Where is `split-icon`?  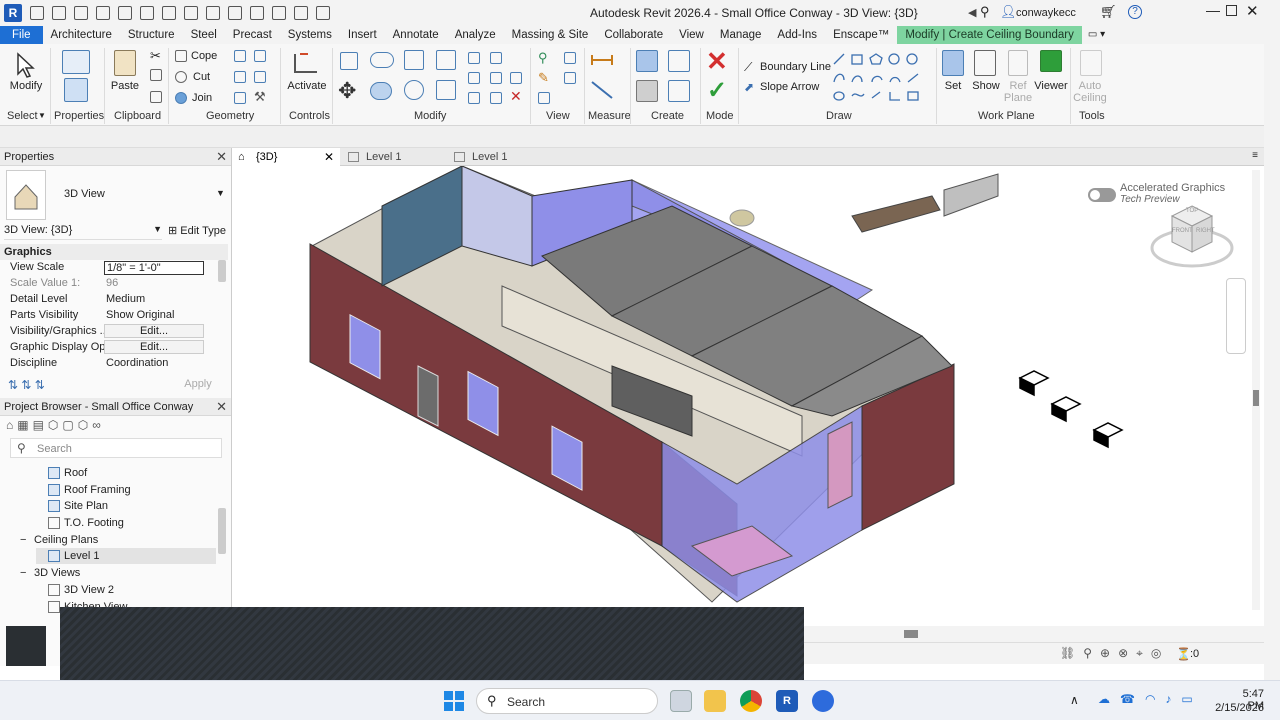 split-icon is located at coordinates (474, 58).